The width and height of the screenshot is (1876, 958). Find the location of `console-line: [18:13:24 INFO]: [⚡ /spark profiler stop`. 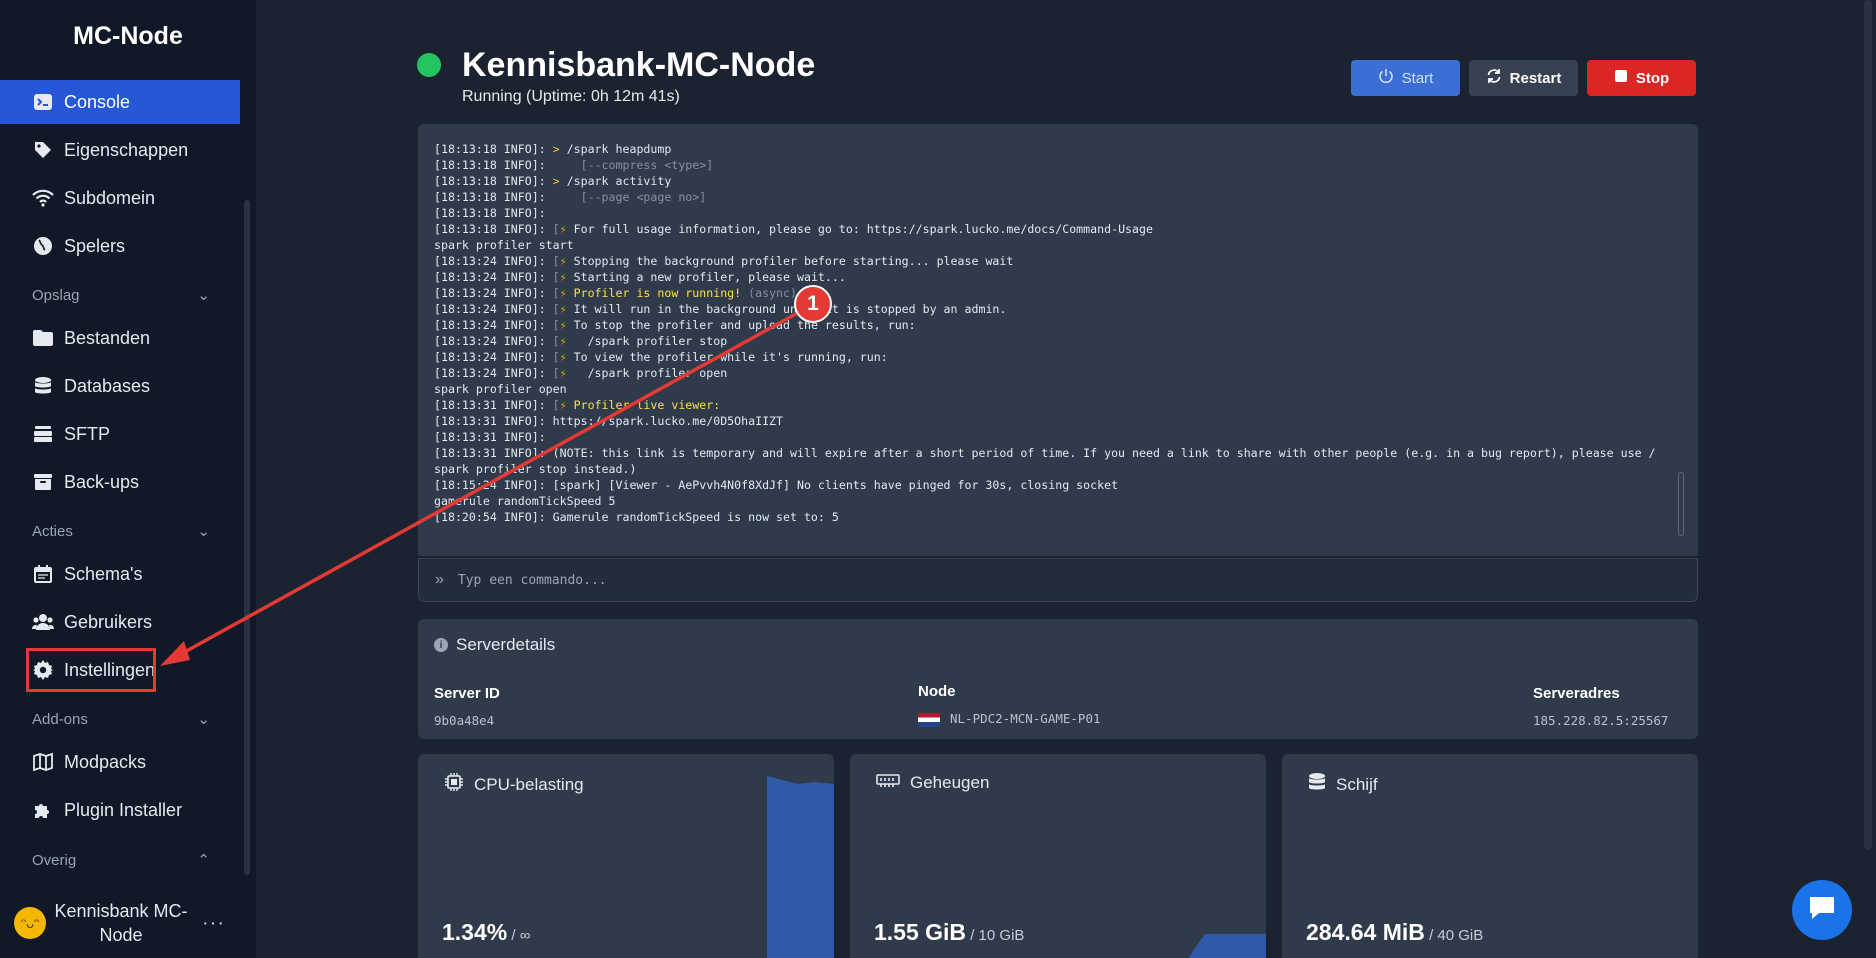

console-line: [18:13:24 INFO]: [⚡ /spark profiler stop is located at coordinates (1058, 341).